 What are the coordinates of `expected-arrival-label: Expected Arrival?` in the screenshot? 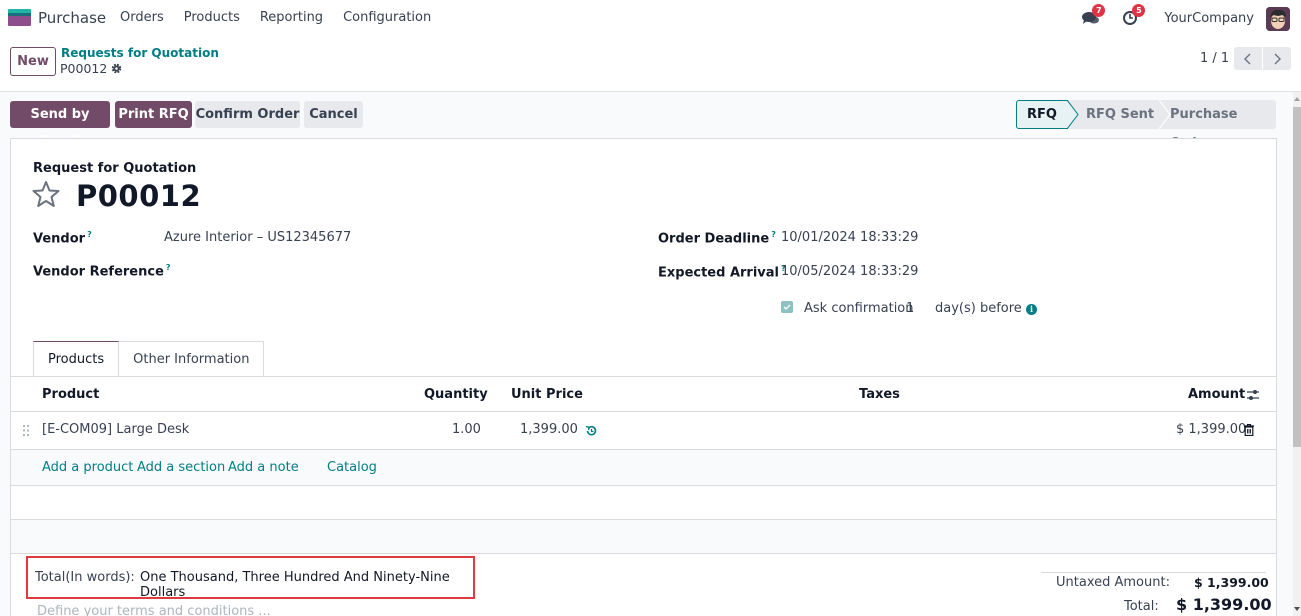 It's located at (722, 272).